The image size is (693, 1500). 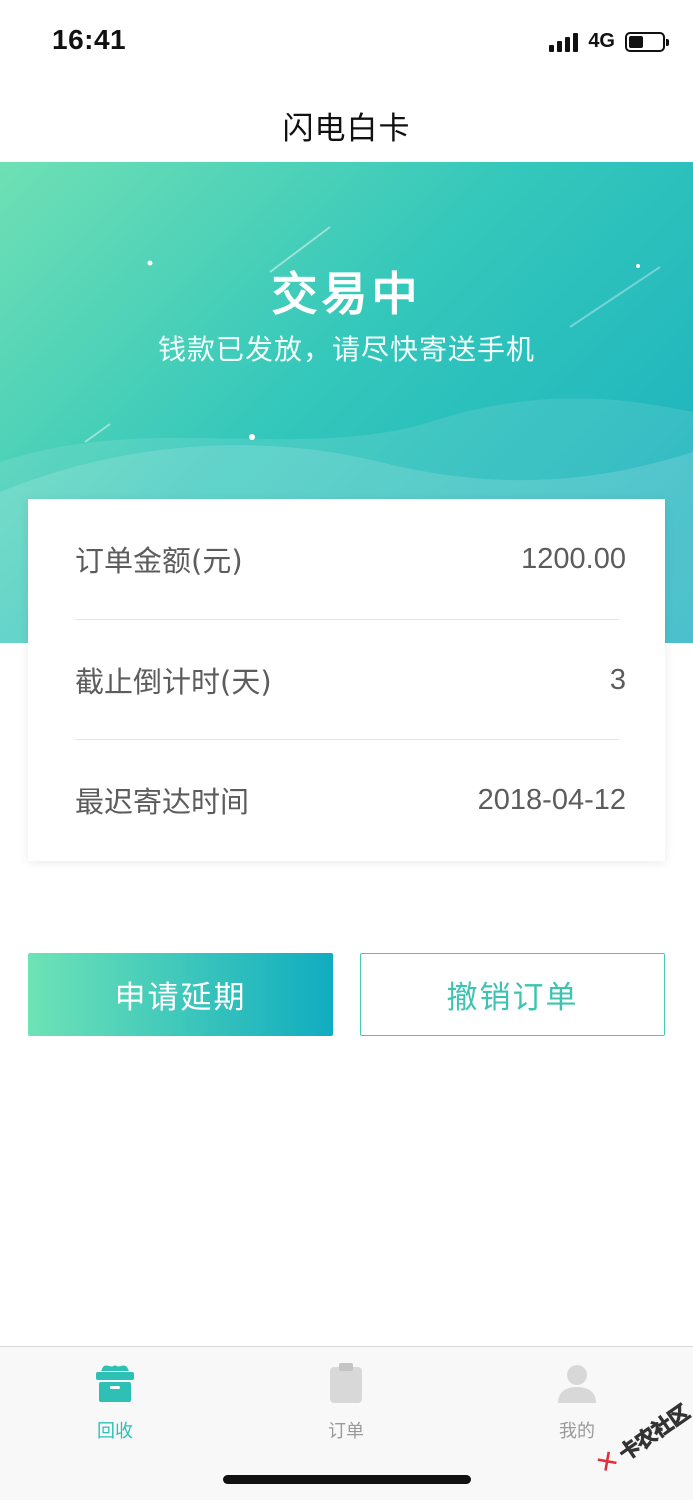 I want to click on order-amount-label: 订单金额(元), so click(x=159, y=561).